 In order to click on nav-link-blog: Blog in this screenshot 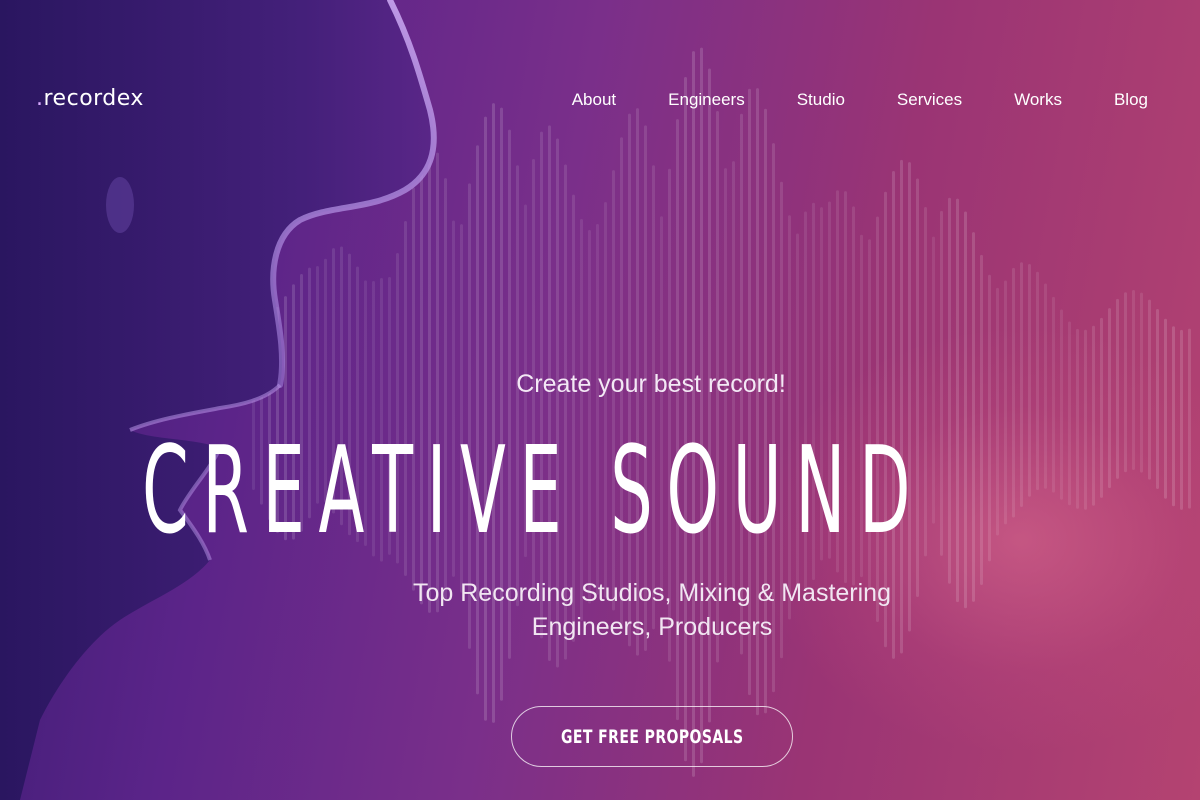, I will do `click(1131, 100)`.